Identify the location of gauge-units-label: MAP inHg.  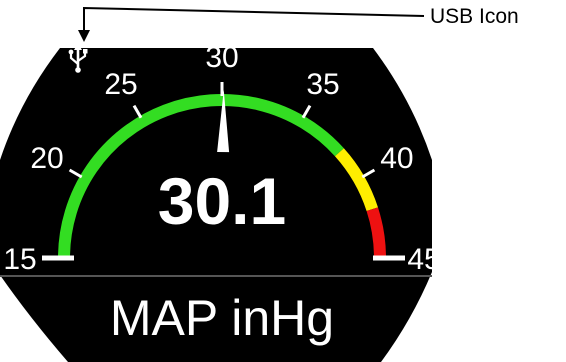
(222, 318).